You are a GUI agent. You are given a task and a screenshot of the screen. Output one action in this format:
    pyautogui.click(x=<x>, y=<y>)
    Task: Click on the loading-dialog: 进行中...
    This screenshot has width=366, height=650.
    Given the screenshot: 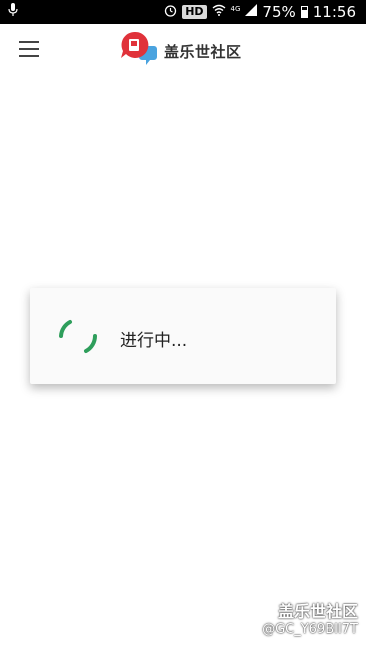 What is the action you would take?
    pyautogui.click(x=183, y=336)
    